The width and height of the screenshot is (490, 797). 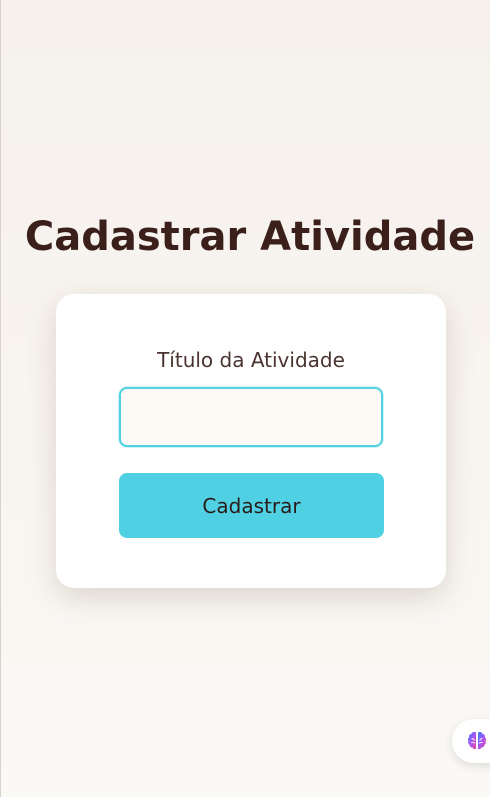 I want to click on brain-icon, so click(x=477, y=740).